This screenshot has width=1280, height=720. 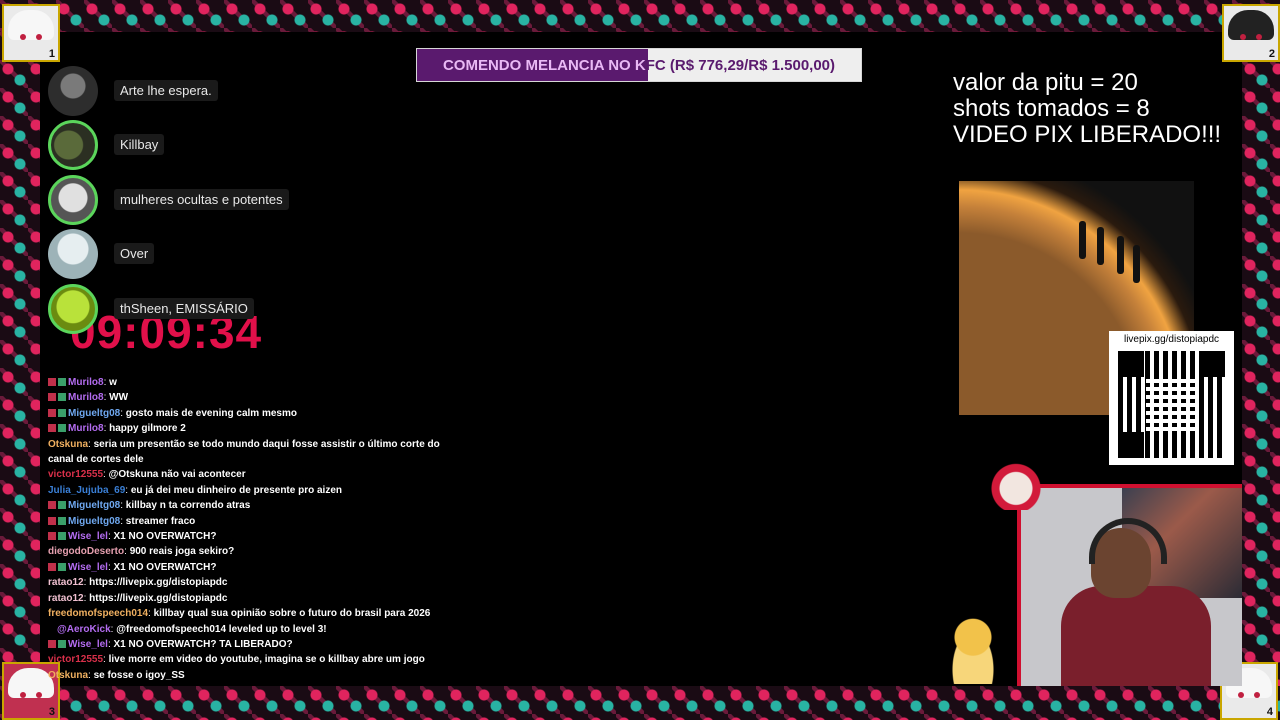 What do you see at coordinates (68, 444) in the screenshot?
I see `chat-username: Otskuna` at bounding box center [68, 444].